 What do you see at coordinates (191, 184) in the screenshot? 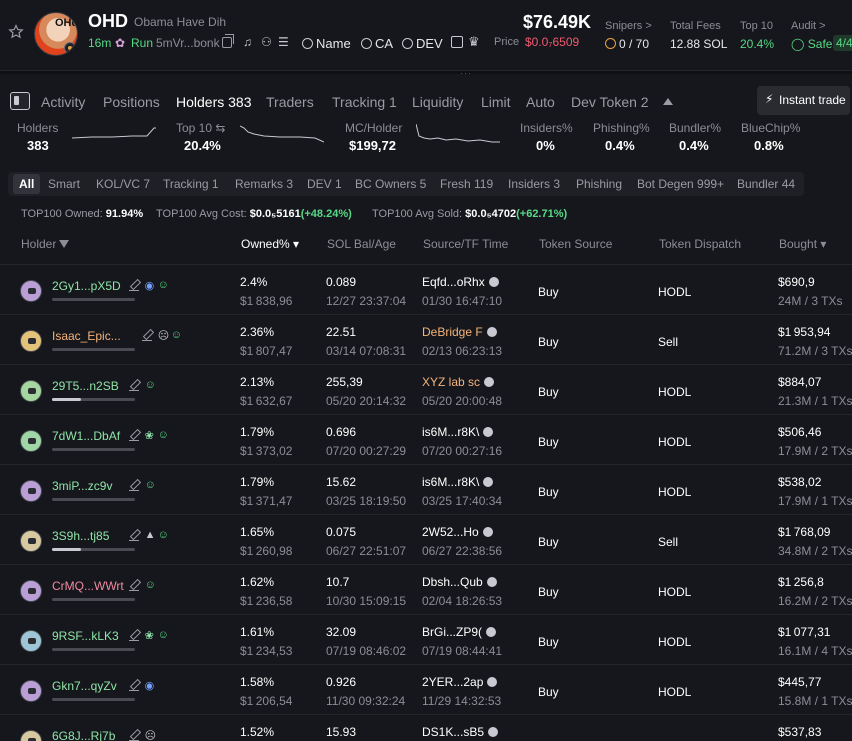
I see `filter-tracking: Tracking 1` at bounding box center [191, 184].